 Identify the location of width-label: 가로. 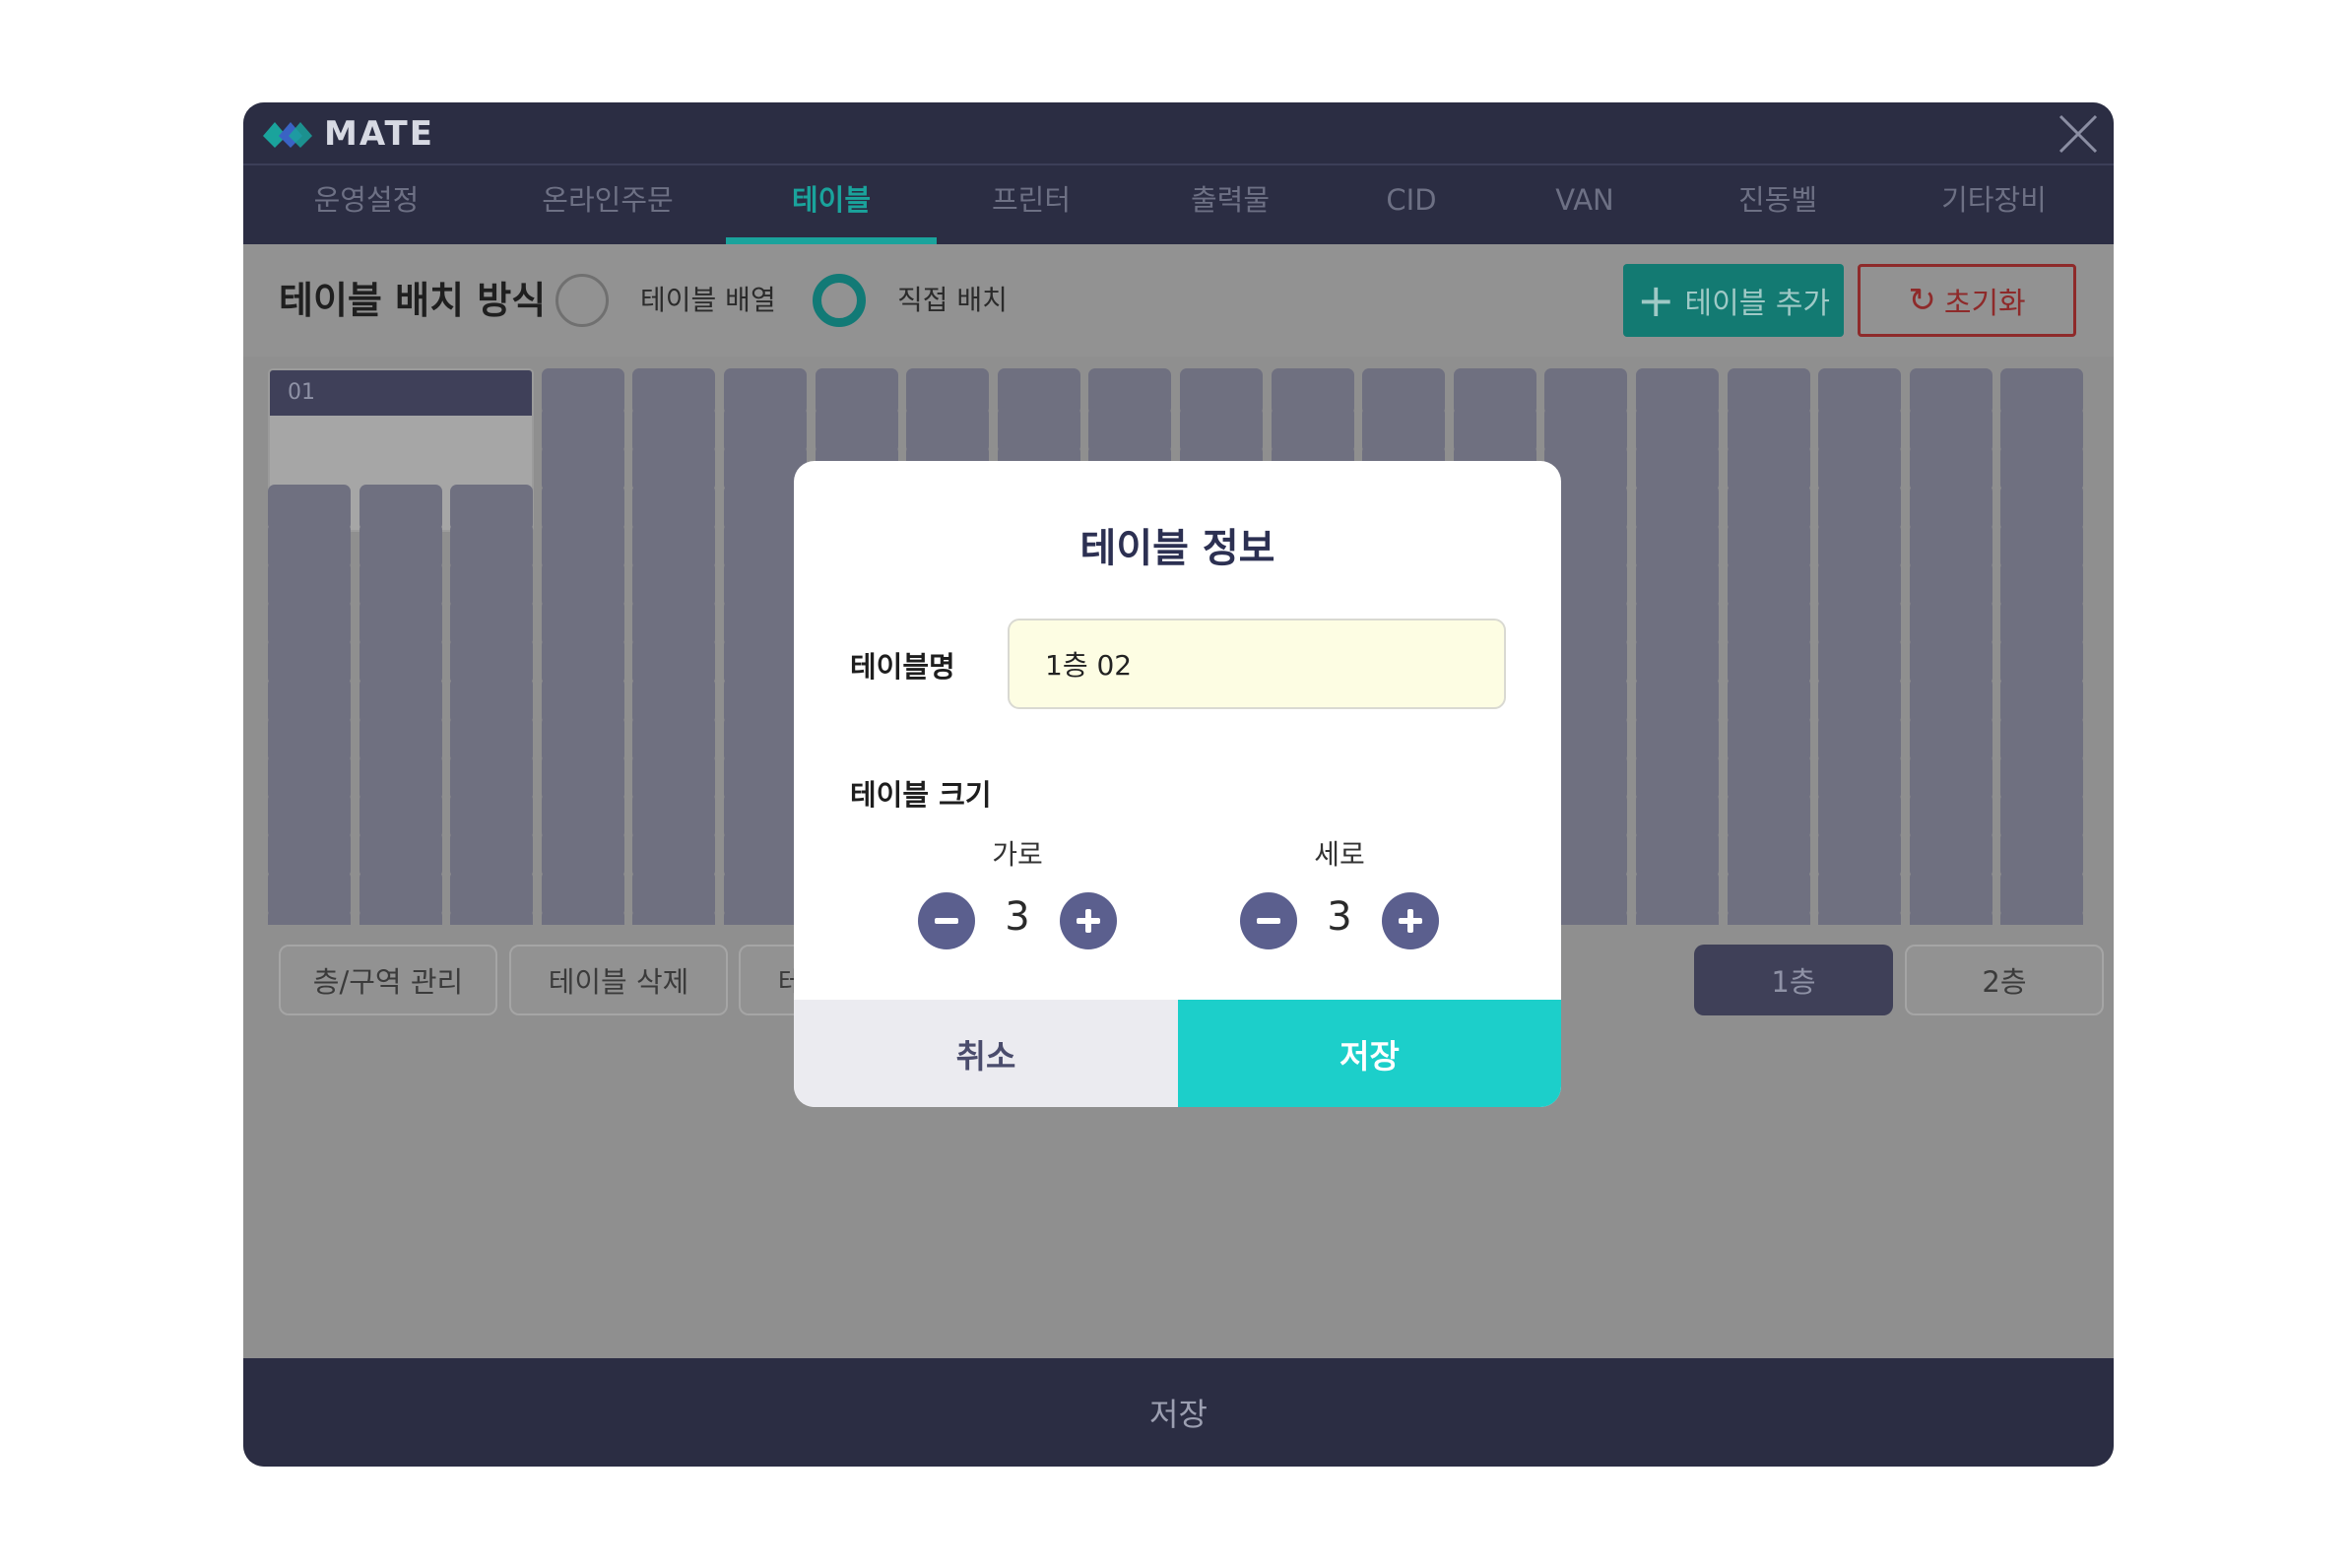
(1018, 855).